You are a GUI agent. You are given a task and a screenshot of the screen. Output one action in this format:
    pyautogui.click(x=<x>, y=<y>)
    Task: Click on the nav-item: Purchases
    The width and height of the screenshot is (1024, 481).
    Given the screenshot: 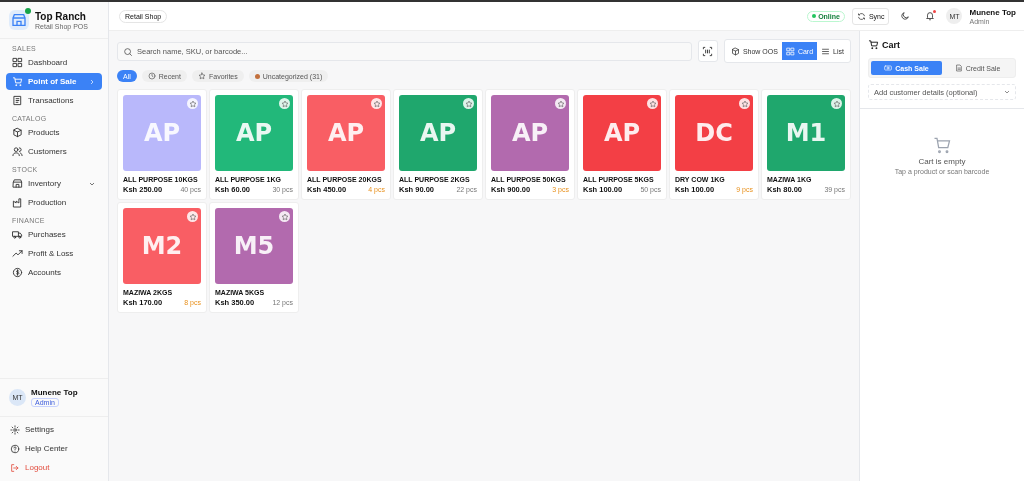 What is the action you would take?
    pyautogui.click(x=54, y=234)
    